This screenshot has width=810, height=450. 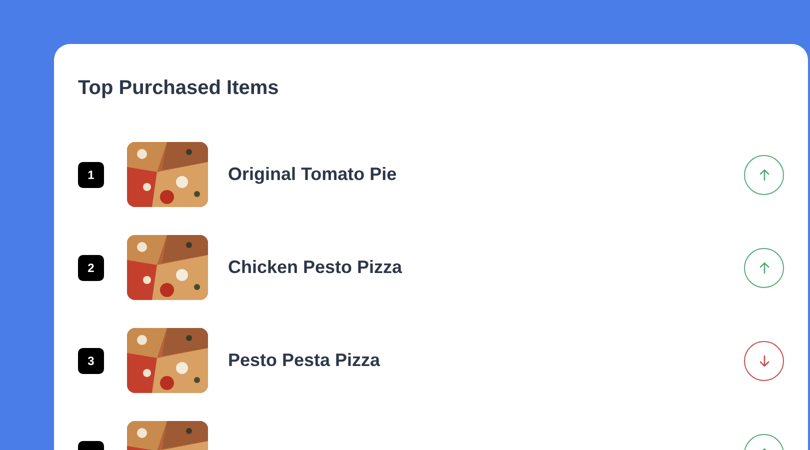 I want to click on arrow-down-icon, so click(x=764, y=360).